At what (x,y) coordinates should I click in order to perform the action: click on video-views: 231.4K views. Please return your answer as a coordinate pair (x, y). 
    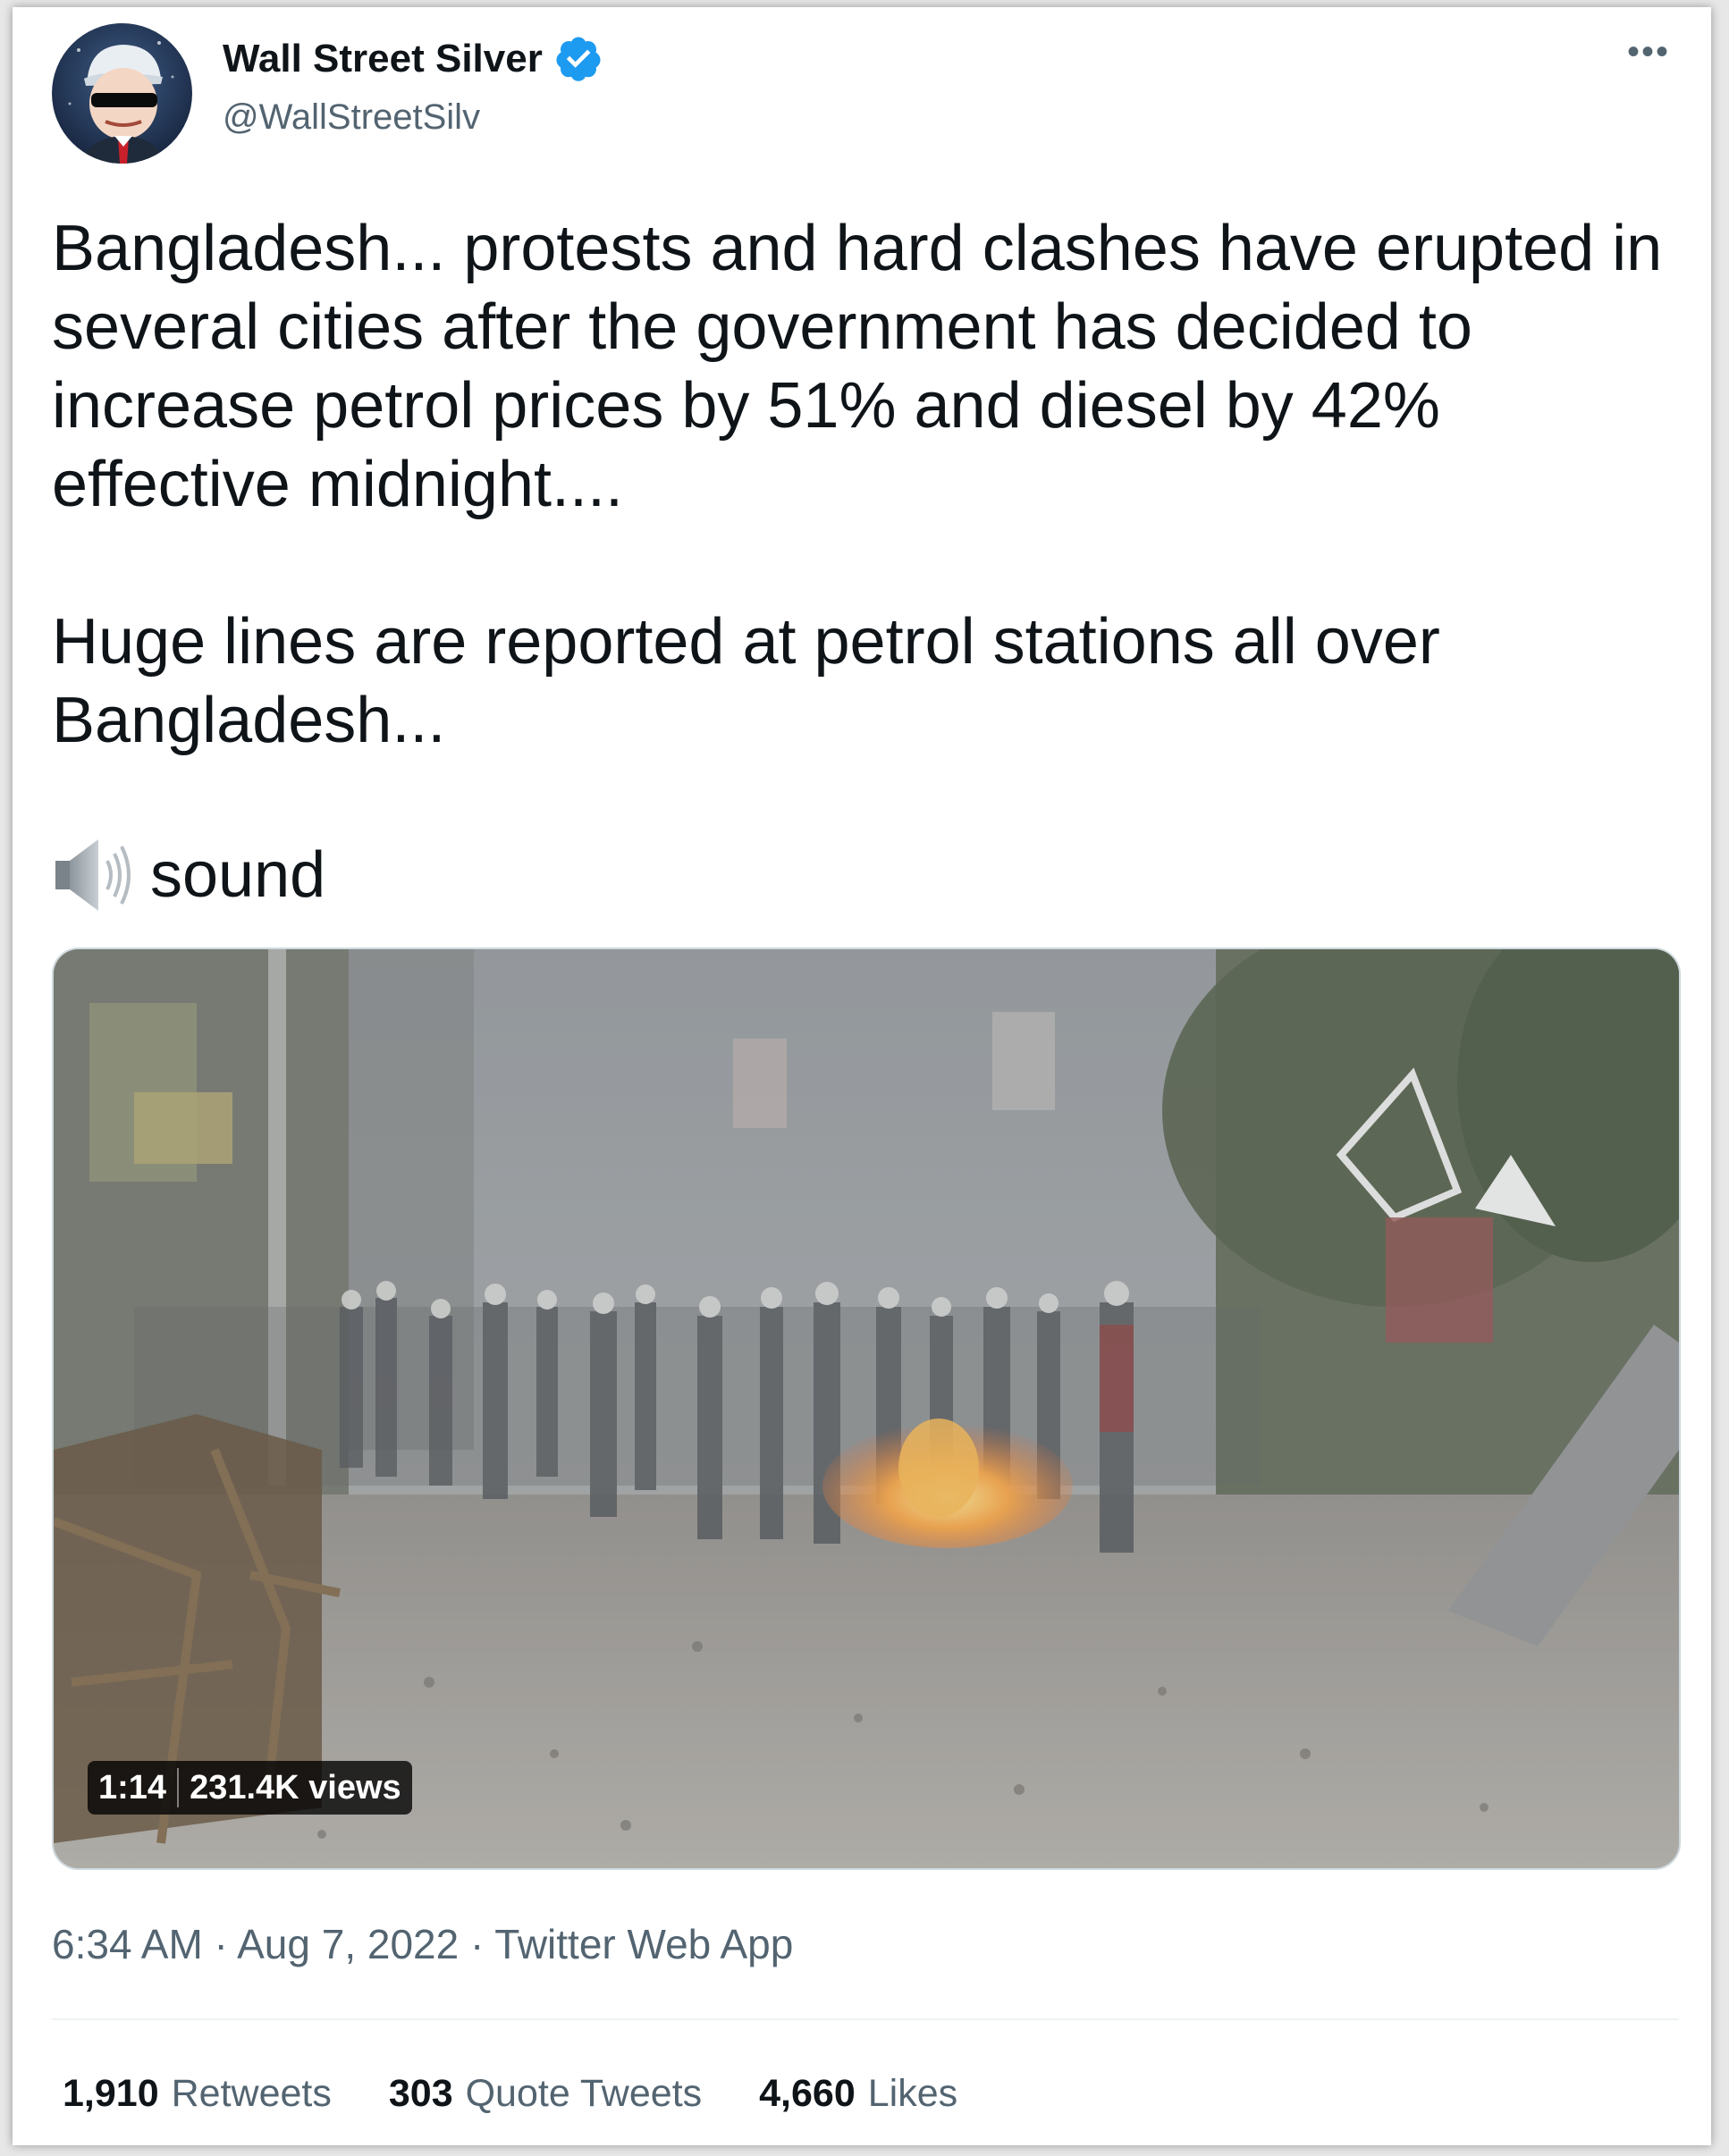
    Looking at the image, I should click on (295, 1787).